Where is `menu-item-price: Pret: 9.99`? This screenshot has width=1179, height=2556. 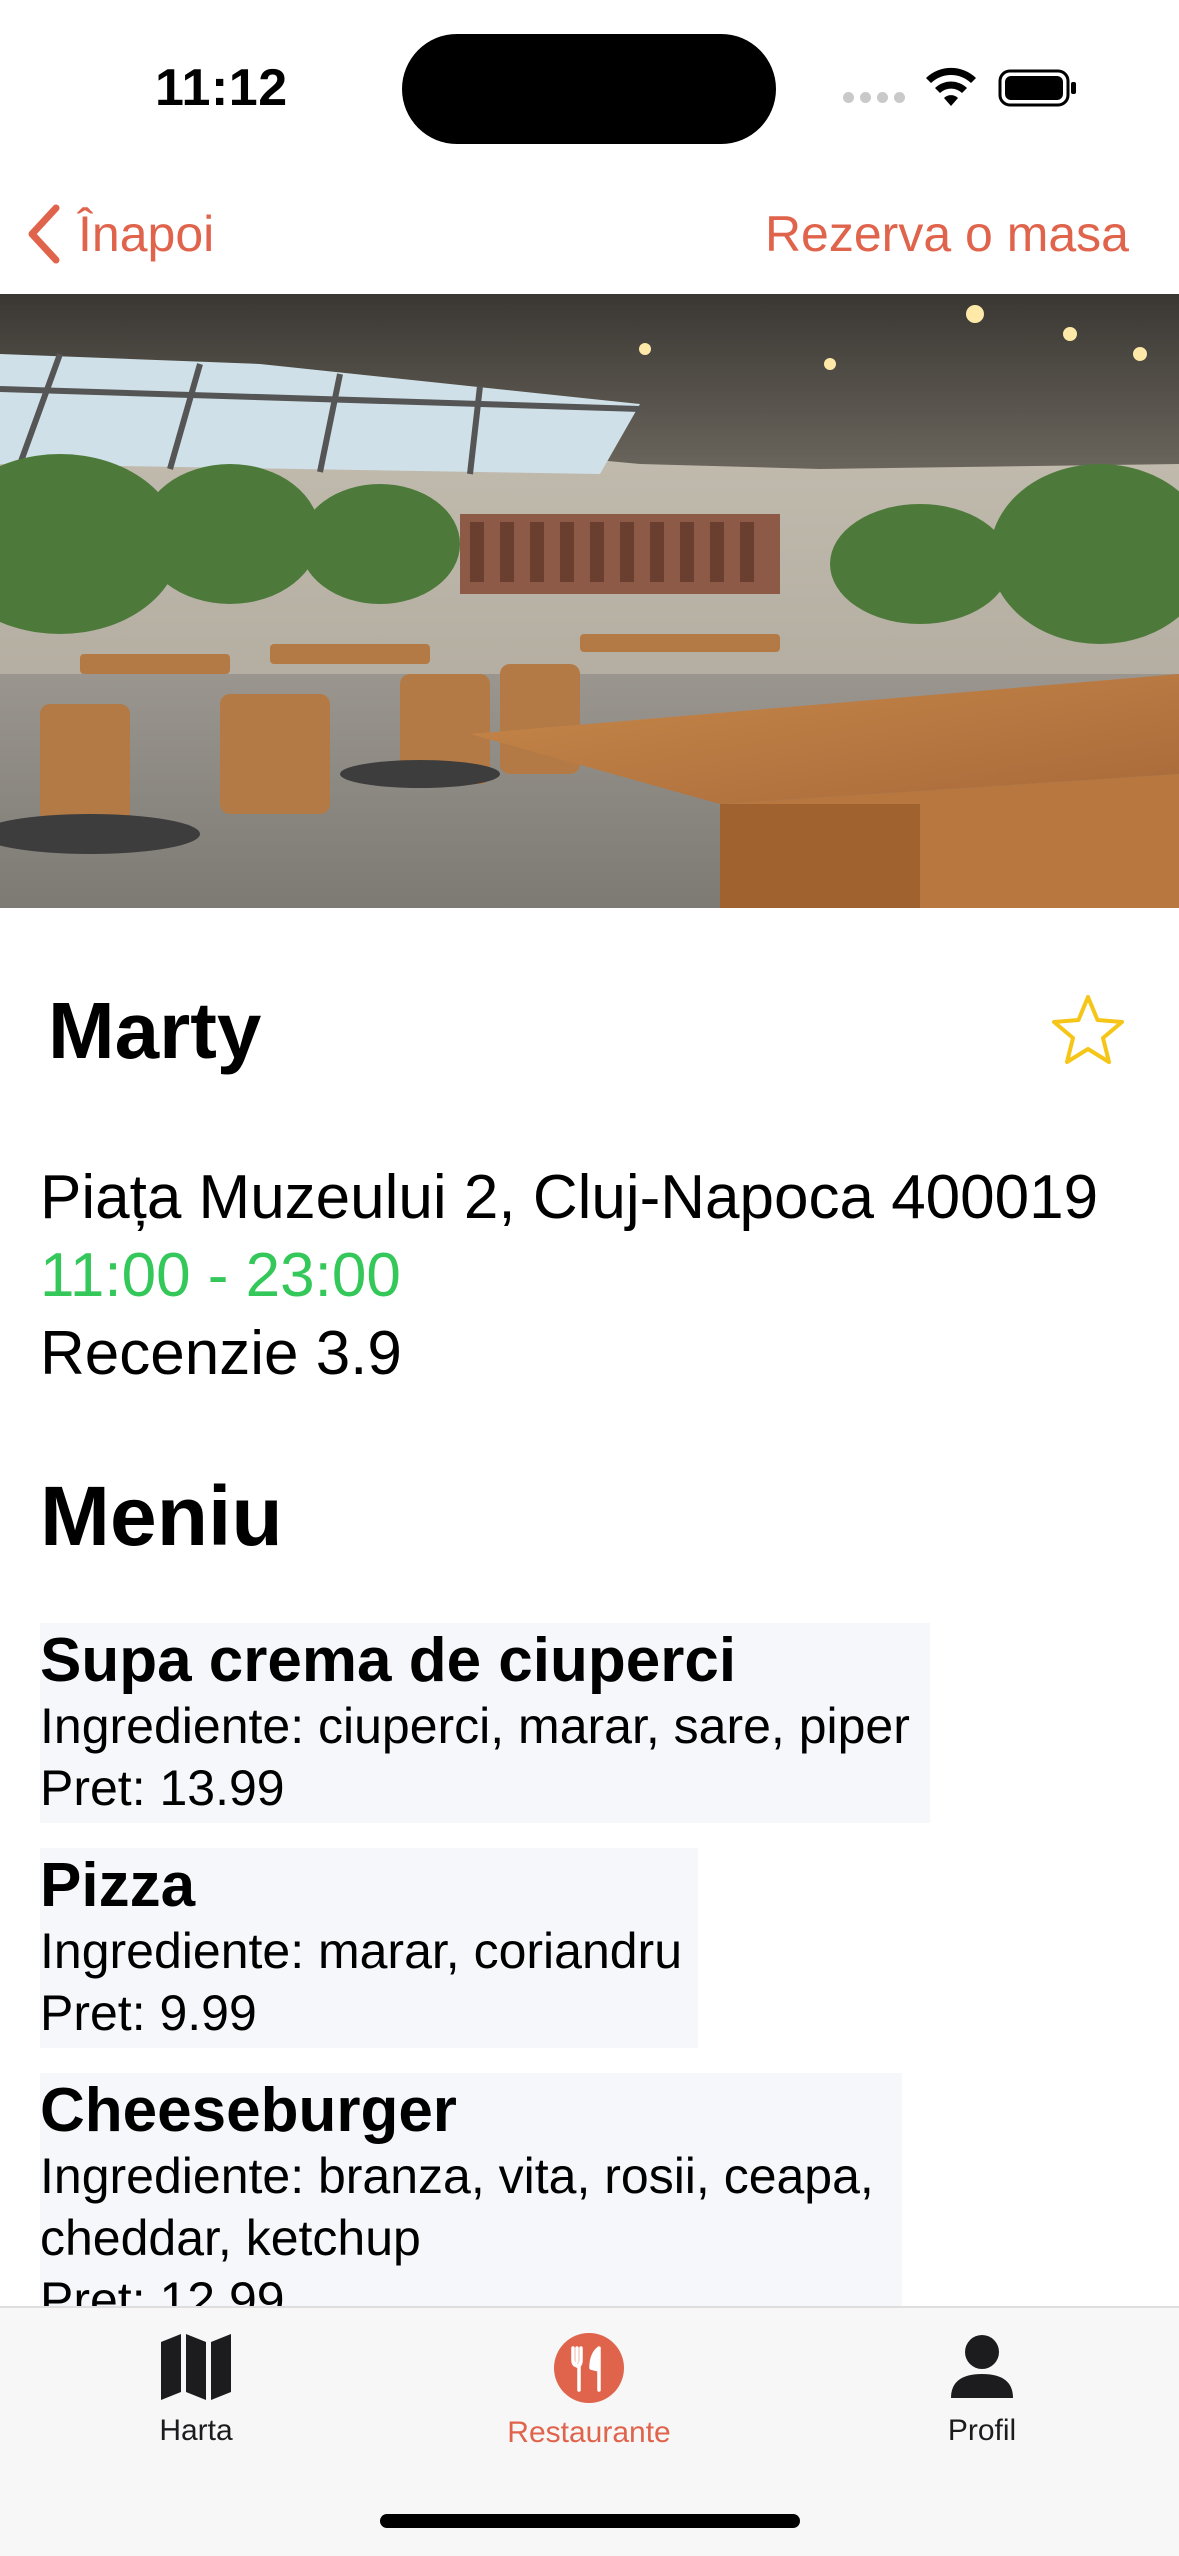
menu-item-price: Pret: 9.99 is located at coordinates (148, 2013).